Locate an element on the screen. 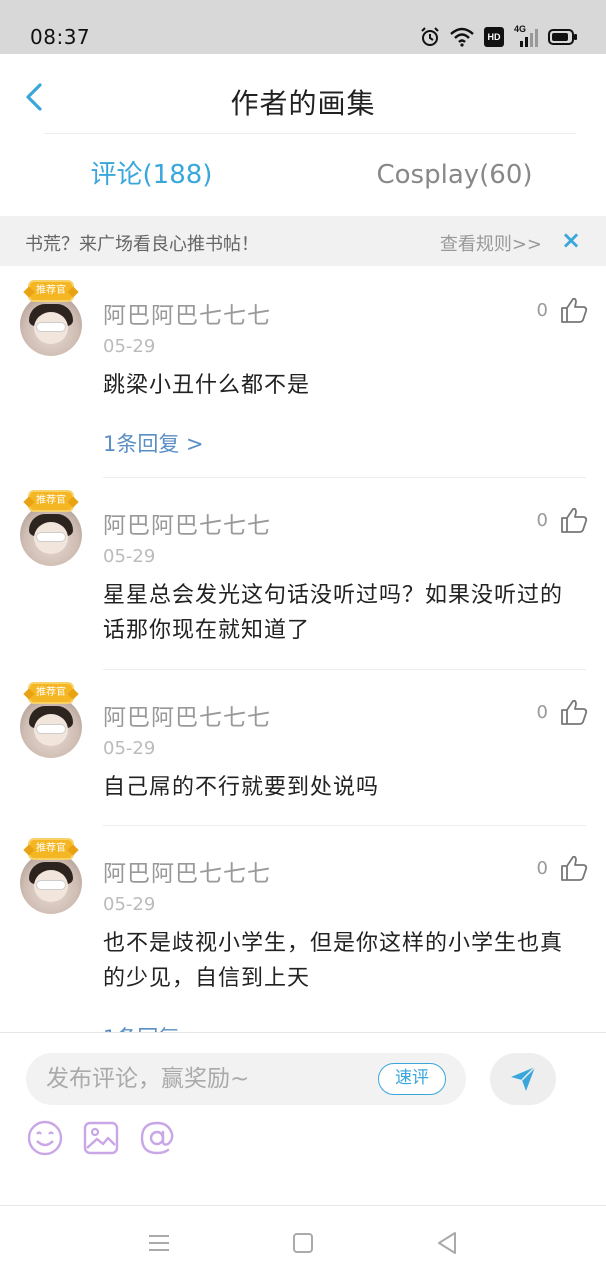 The image size is (606, 1280). back-nav-icon is located at coordinates (447, 1243).